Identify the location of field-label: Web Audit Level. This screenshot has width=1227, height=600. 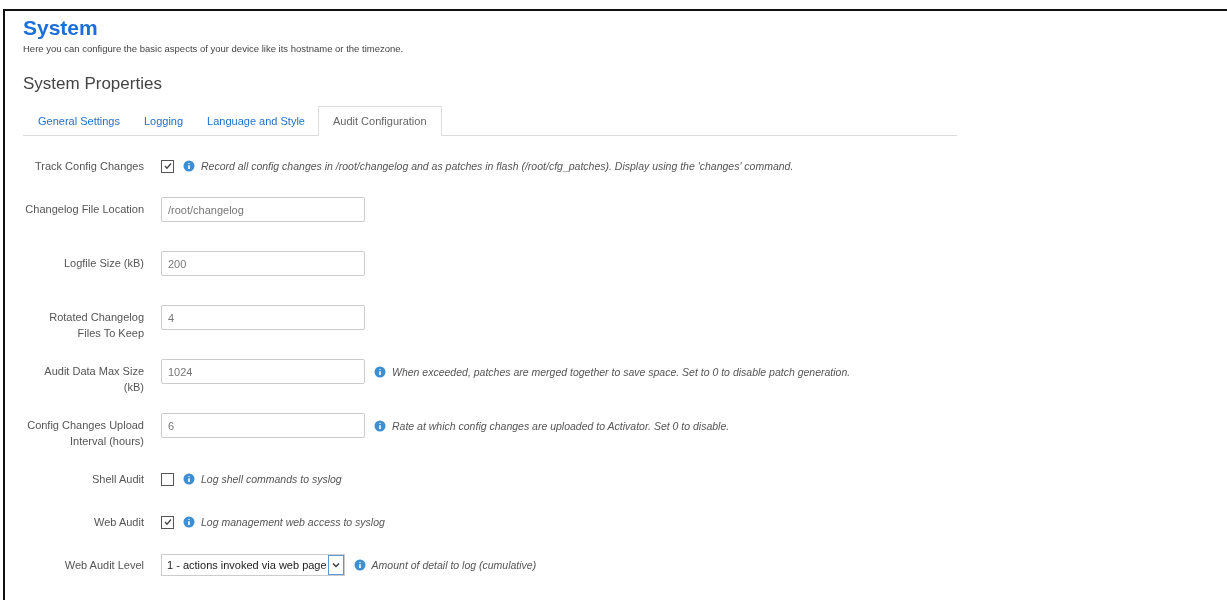
(103, 565).